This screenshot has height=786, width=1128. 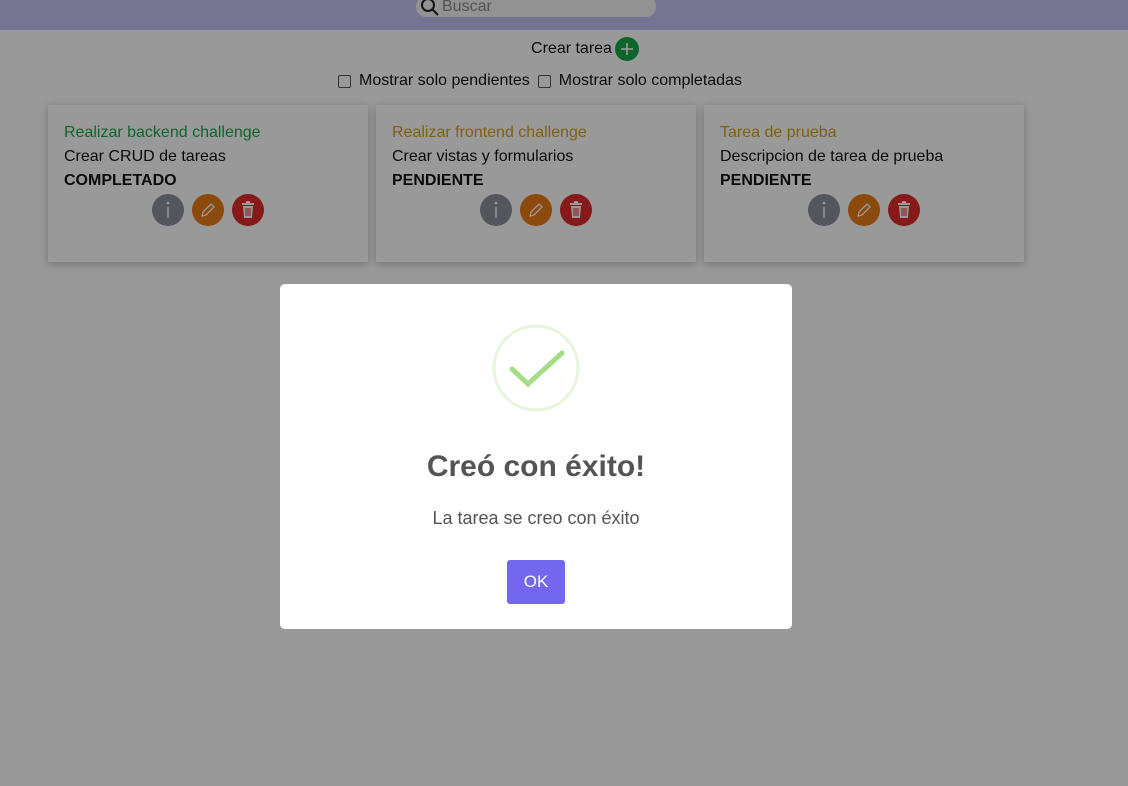 I want to click on dialog-message: La tarea se creo con éxito, so click(x=536, y=518).